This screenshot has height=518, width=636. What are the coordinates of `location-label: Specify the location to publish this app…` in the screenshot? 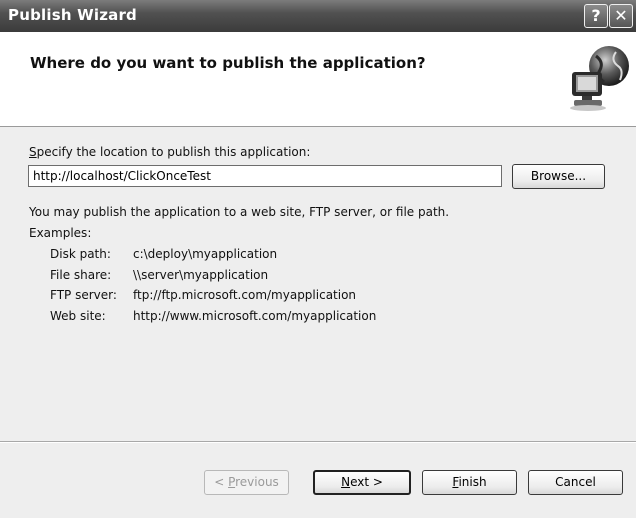 It's located at (170, 152).